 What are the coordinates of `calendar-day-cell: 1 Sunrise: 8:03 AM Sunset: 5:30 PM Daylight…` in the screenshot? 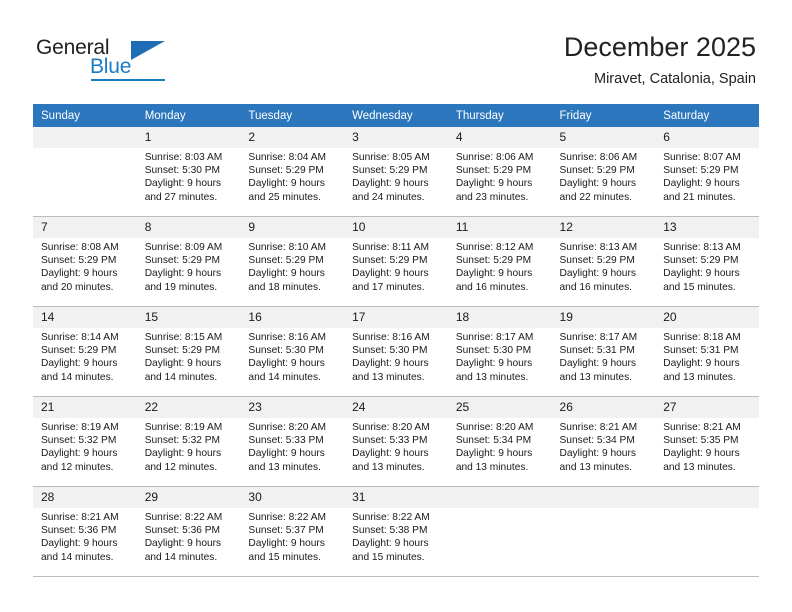 It's located at (188, 172).